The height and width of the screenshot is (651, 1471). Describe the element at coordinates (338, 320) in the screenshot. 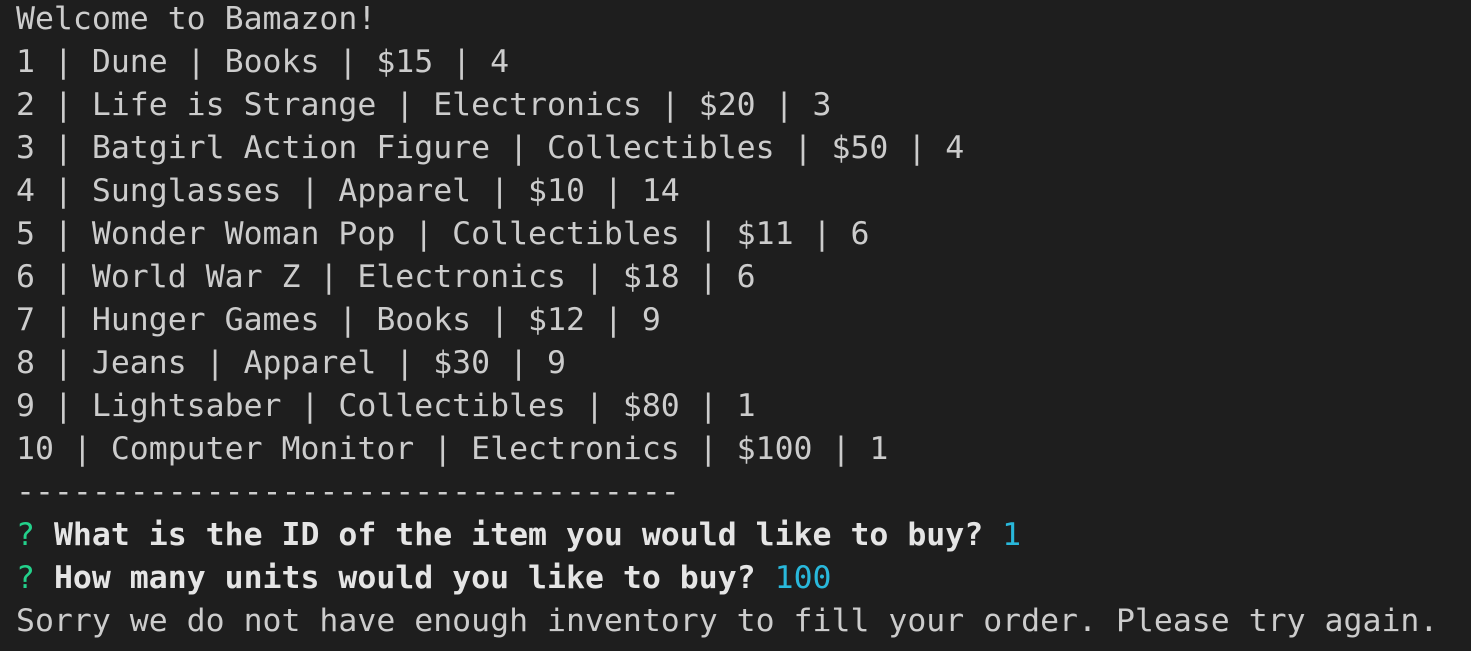

I see `product-row: 7 | Hunger Games | Books | $12 | 9` at that location.